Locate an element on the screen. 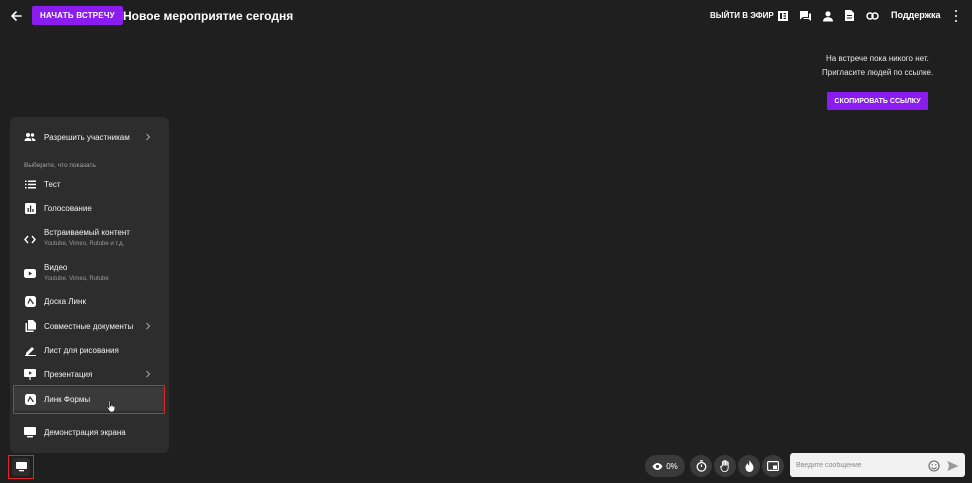 The width and height of the screenshot is (972, 483). menu-item-label: Видео is located at coordinates (56, 267).